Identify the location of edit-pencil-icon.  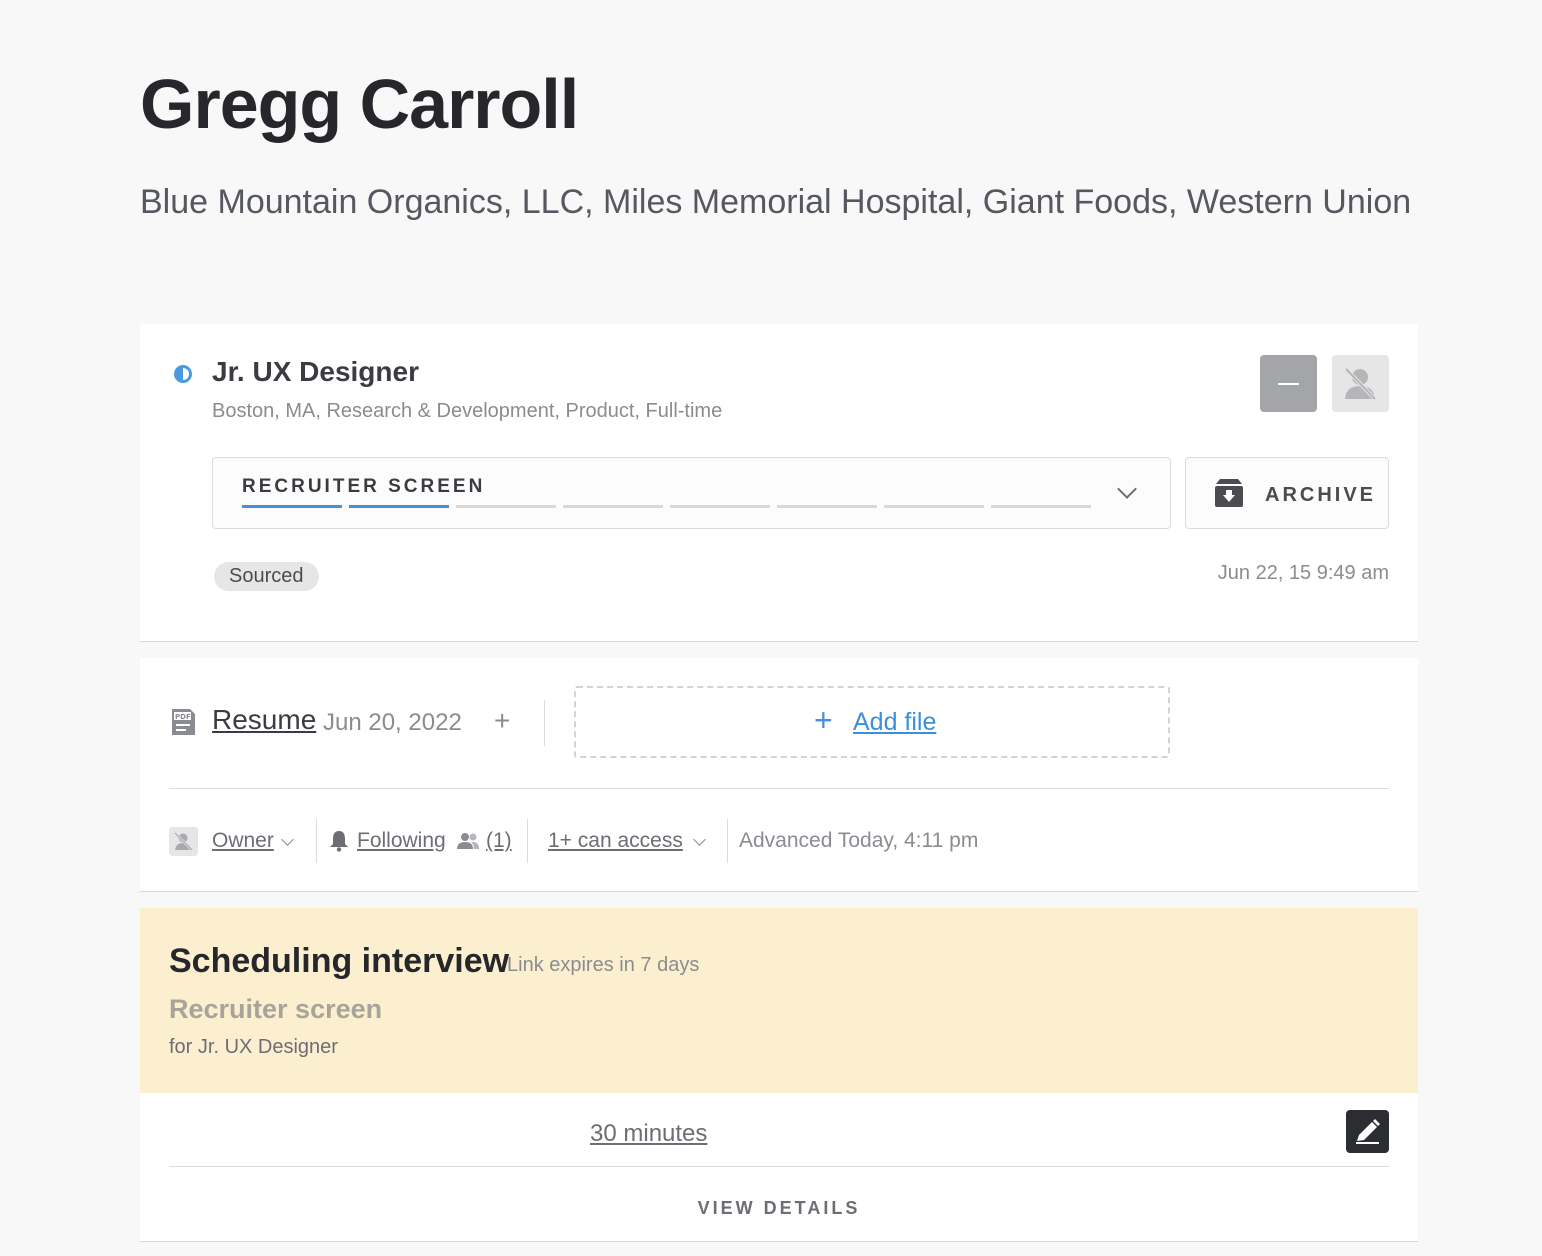
(1368, 1131).